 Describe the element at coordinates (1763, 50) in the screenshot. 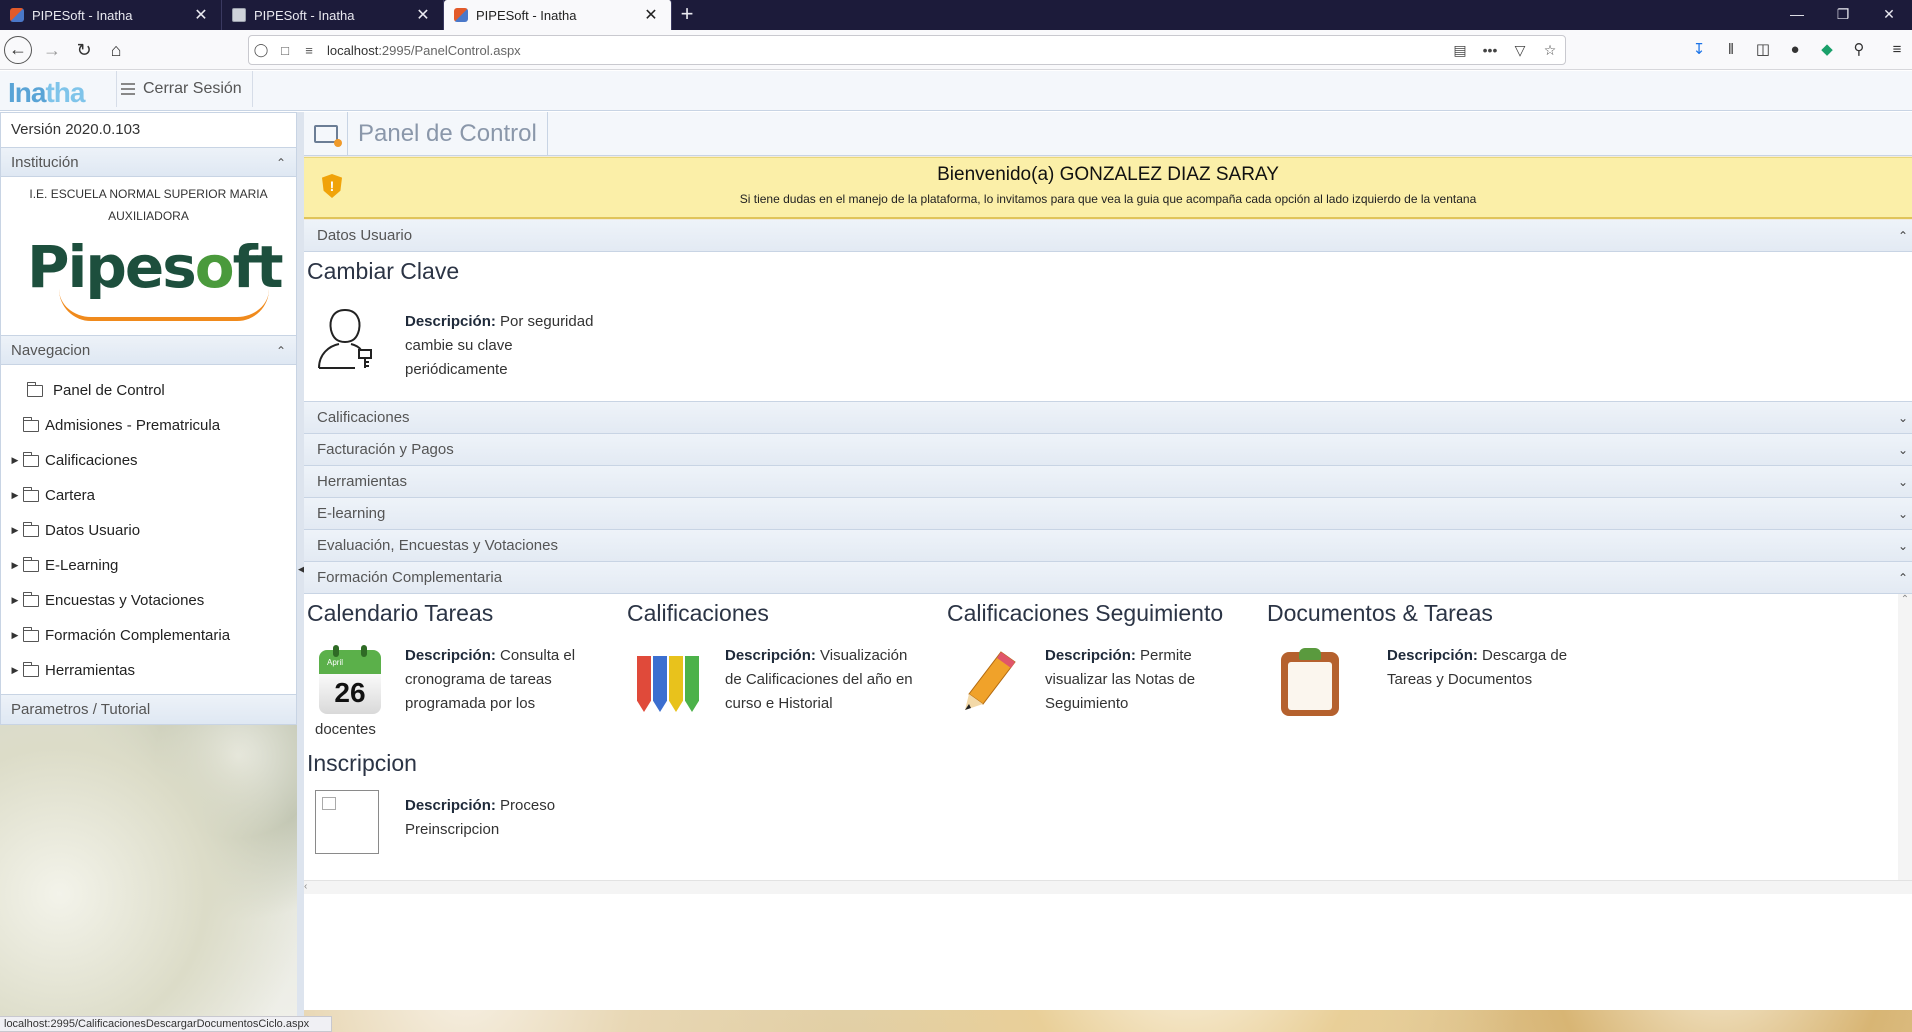

I see `sidebar-toggle-icon: ◫` at that location.